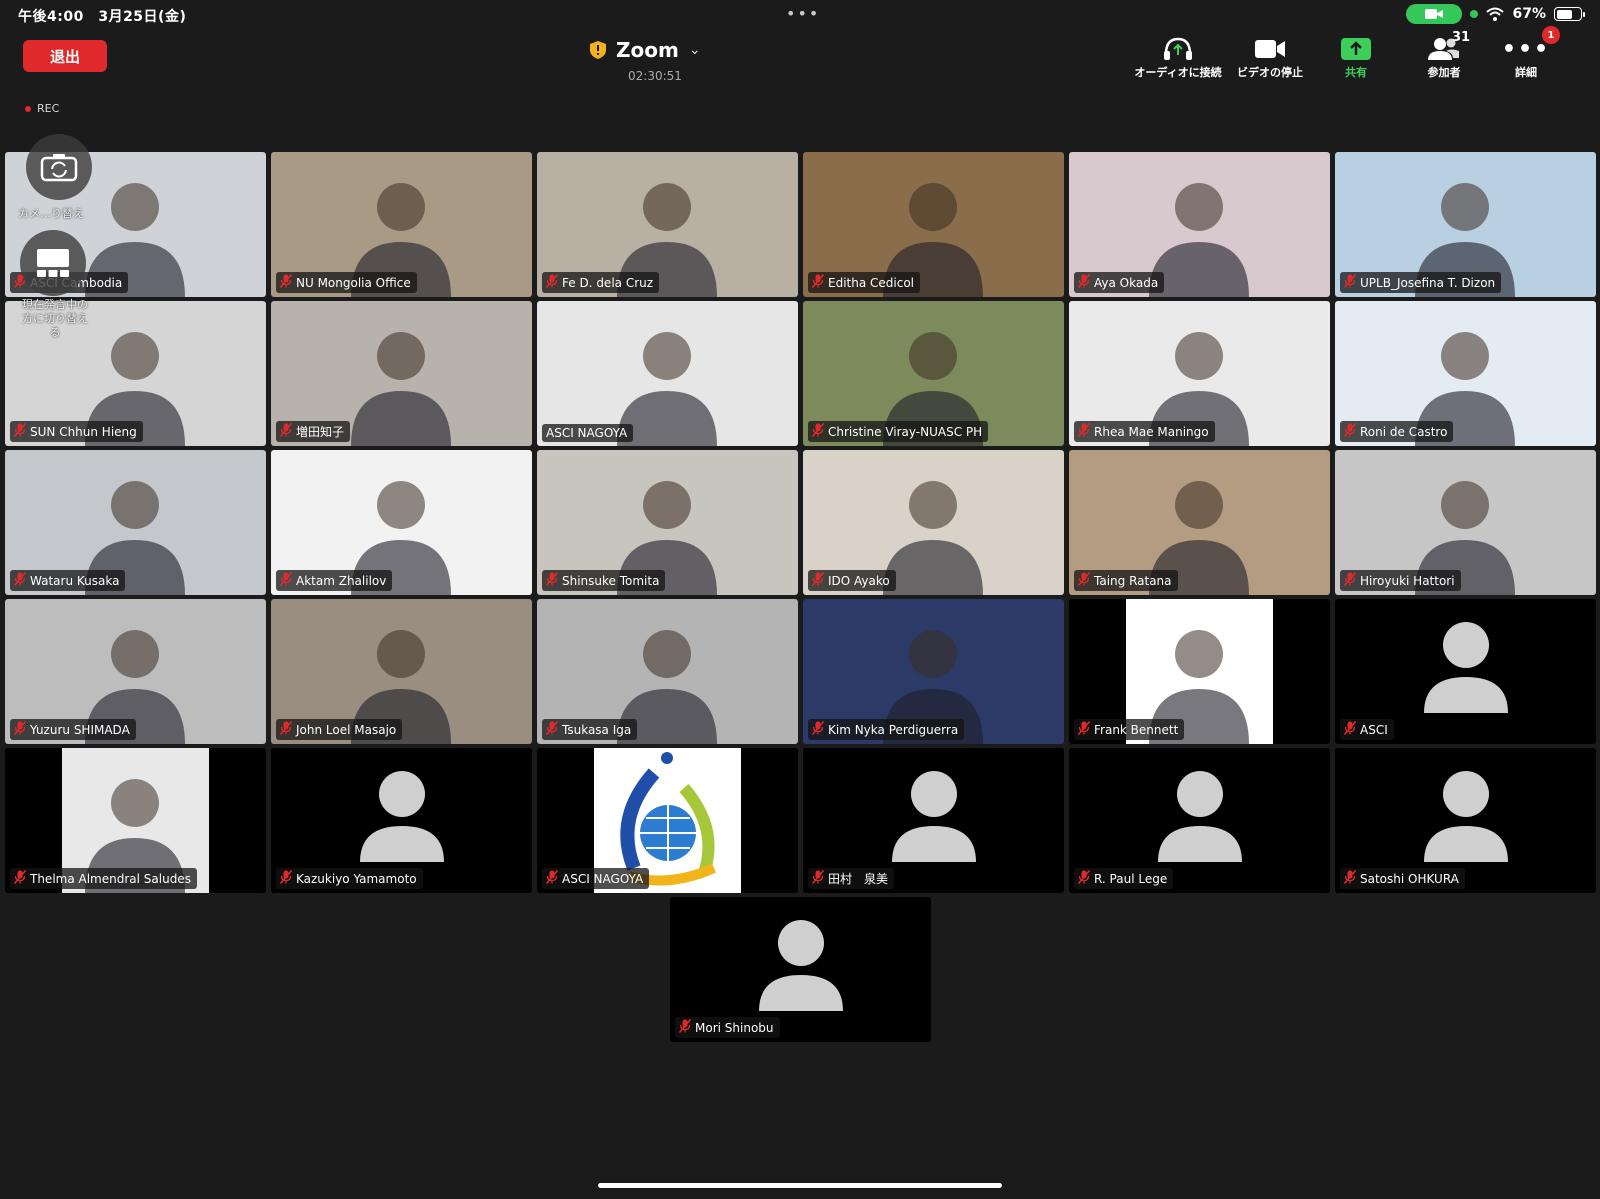 The width and height of the screenshot is (1600, 1199). I want to click on meeting-title-button: Zoom ⌄, so click(655, 50).